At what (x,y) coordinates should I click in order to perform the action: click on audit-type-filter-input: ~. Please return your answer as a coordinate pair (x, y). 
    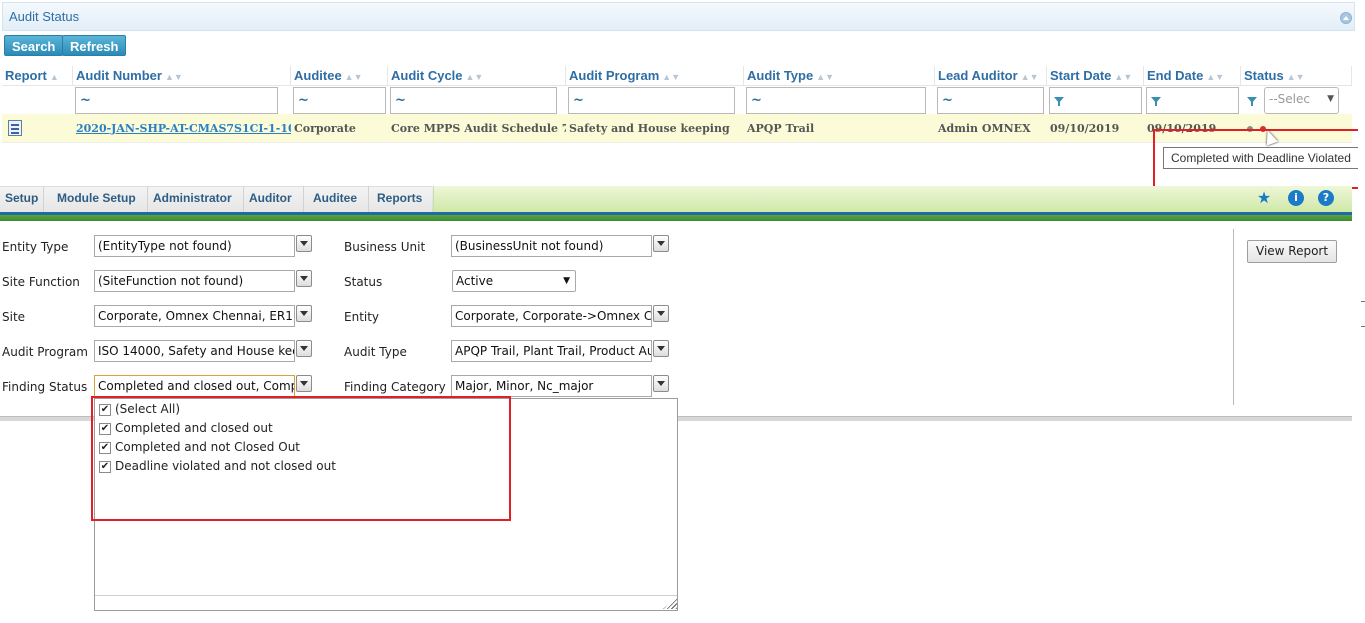
    Looking at the image, I should click on (836, 100).